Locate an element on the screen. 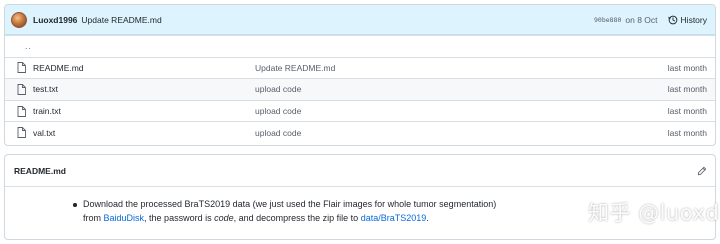 The height and width of the screenshot is (244, 720). history-icon is located at coordinates (672, 19).